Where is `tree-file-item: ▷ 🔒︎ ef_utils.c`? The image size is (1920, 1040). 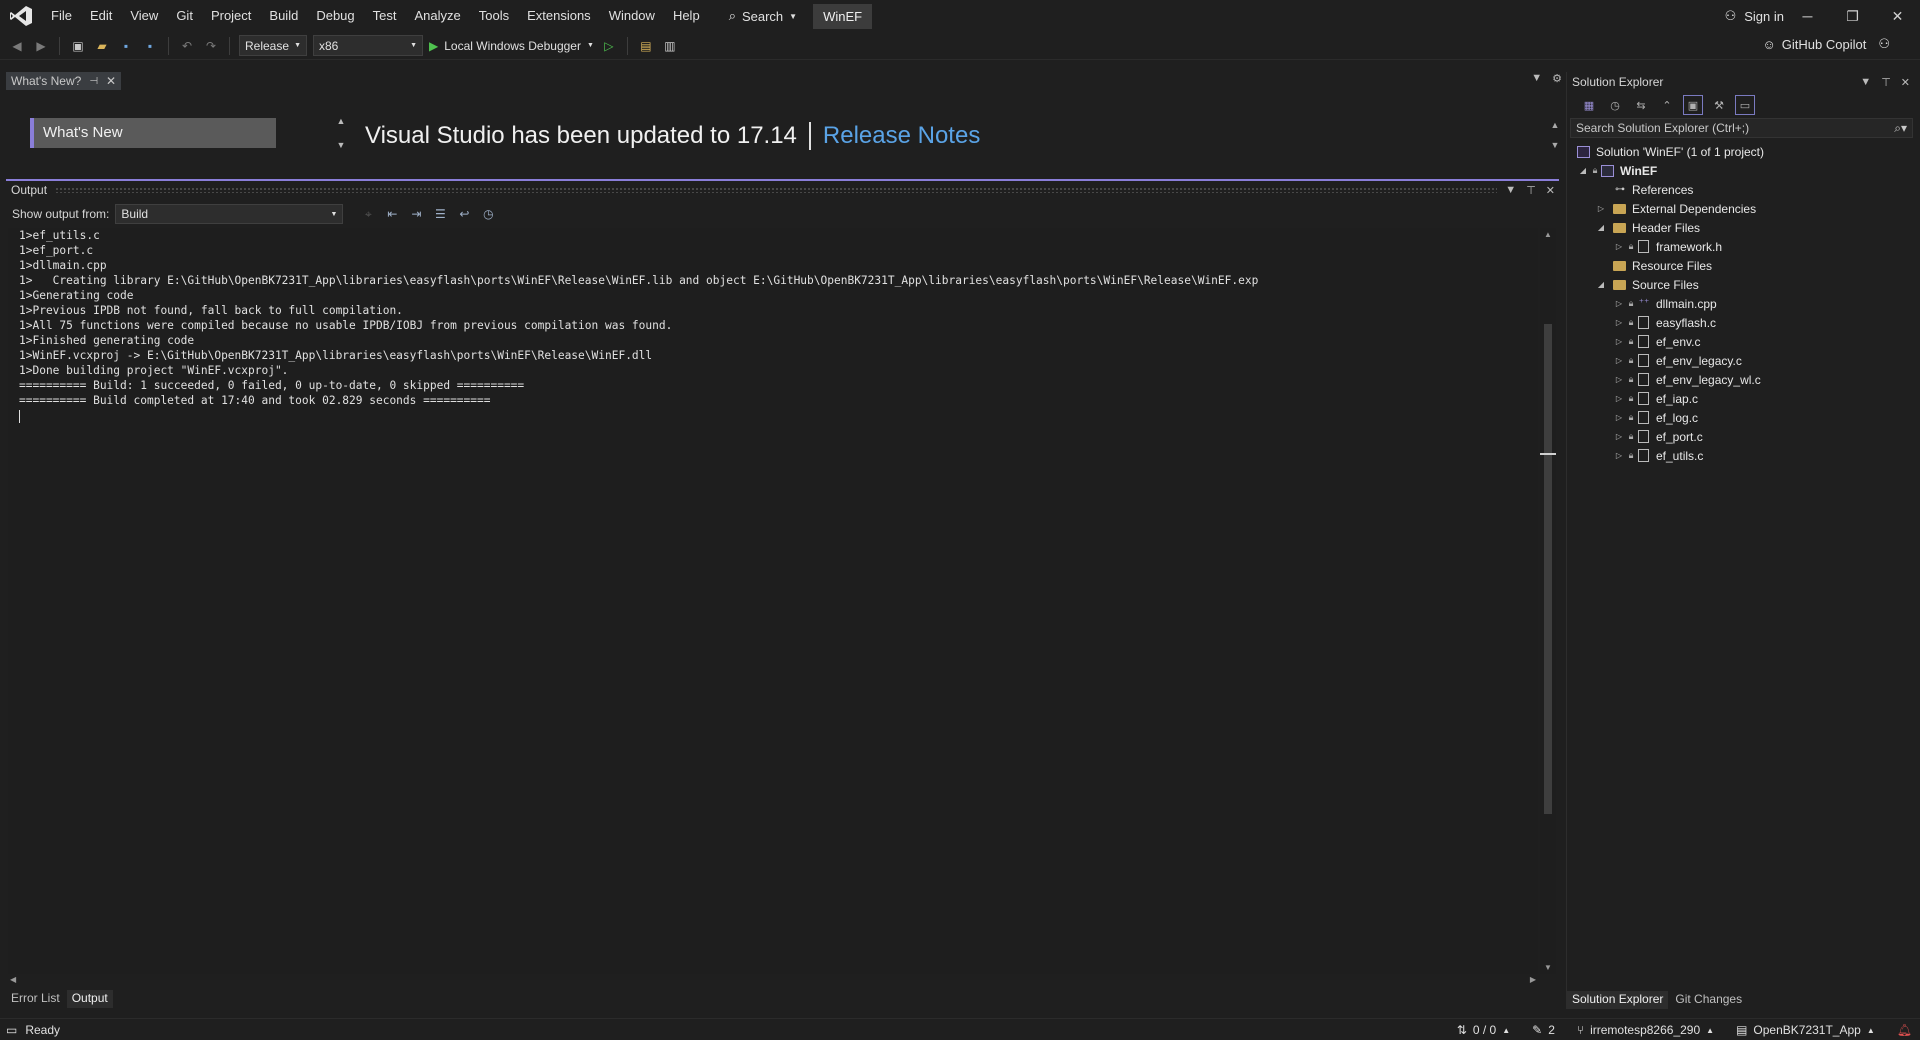
tree-file-item: ▷ 🔒︎ ef_utils.c is located at coordinates (1741, 455).